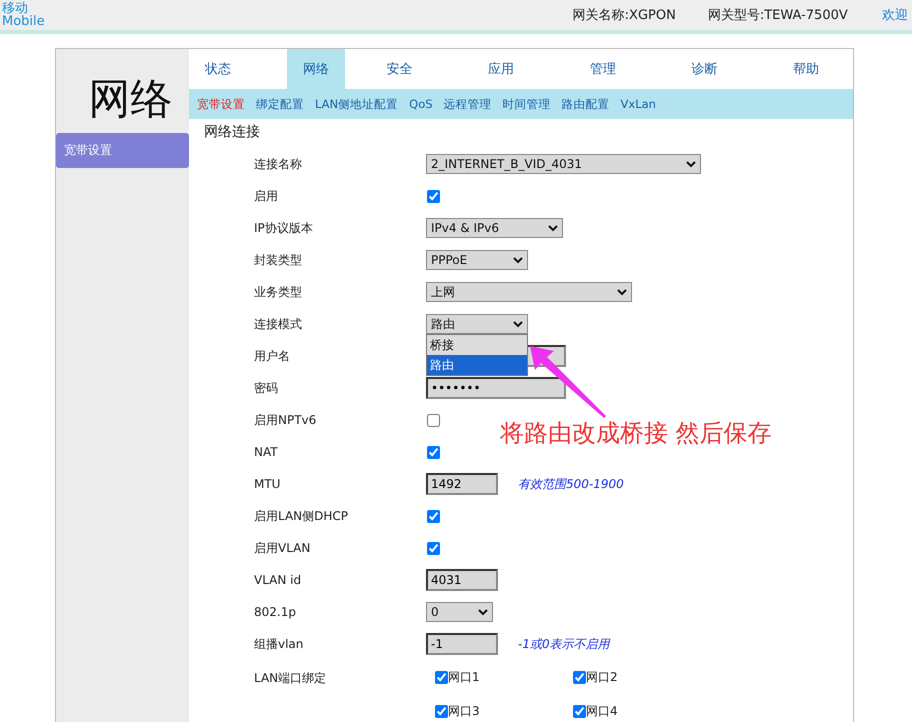  Describe the element at coordinates (421, 104) in the screenshot. I see `subnav-link: QoS` at that location.